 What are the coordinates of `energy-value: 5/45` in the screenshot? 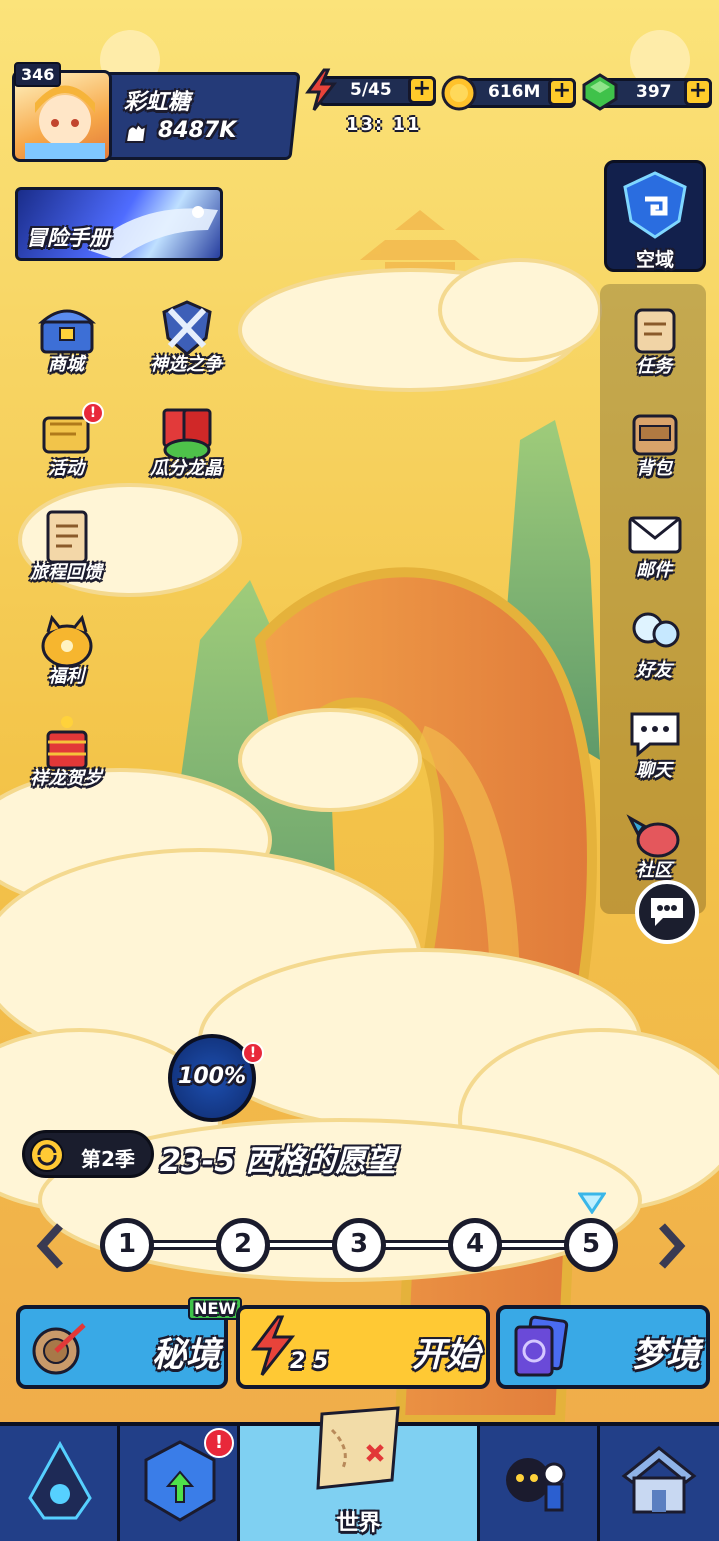 It's located at (371, 90).